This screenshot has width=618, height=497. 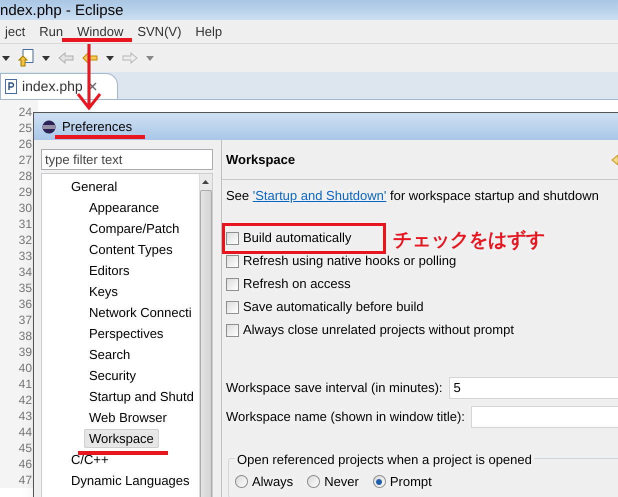 I want to click on line-number: 39, so click(x=25, y=352).